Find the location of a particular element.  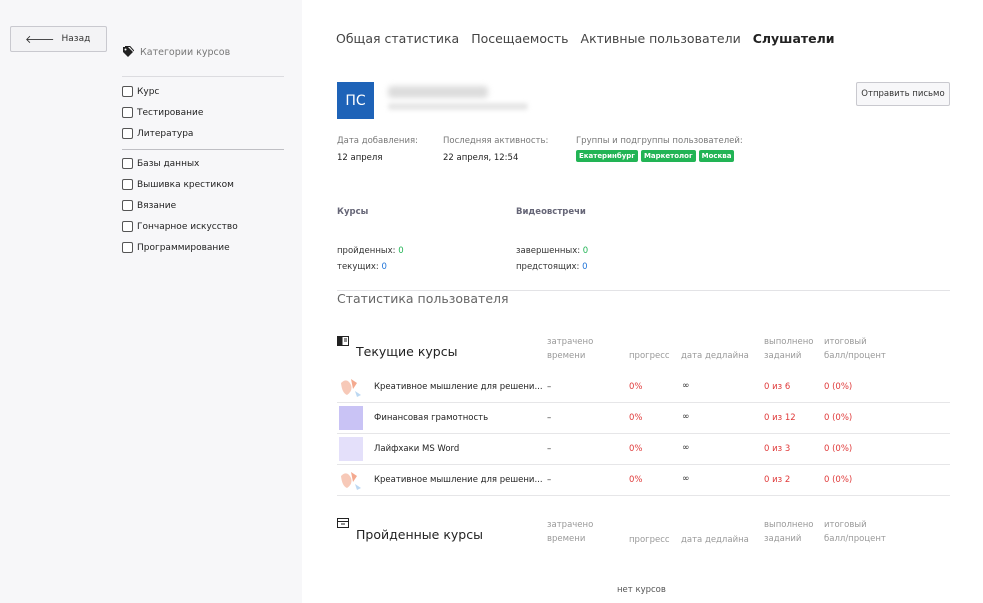

category-item: Курс is located at coordinates (140, 91).